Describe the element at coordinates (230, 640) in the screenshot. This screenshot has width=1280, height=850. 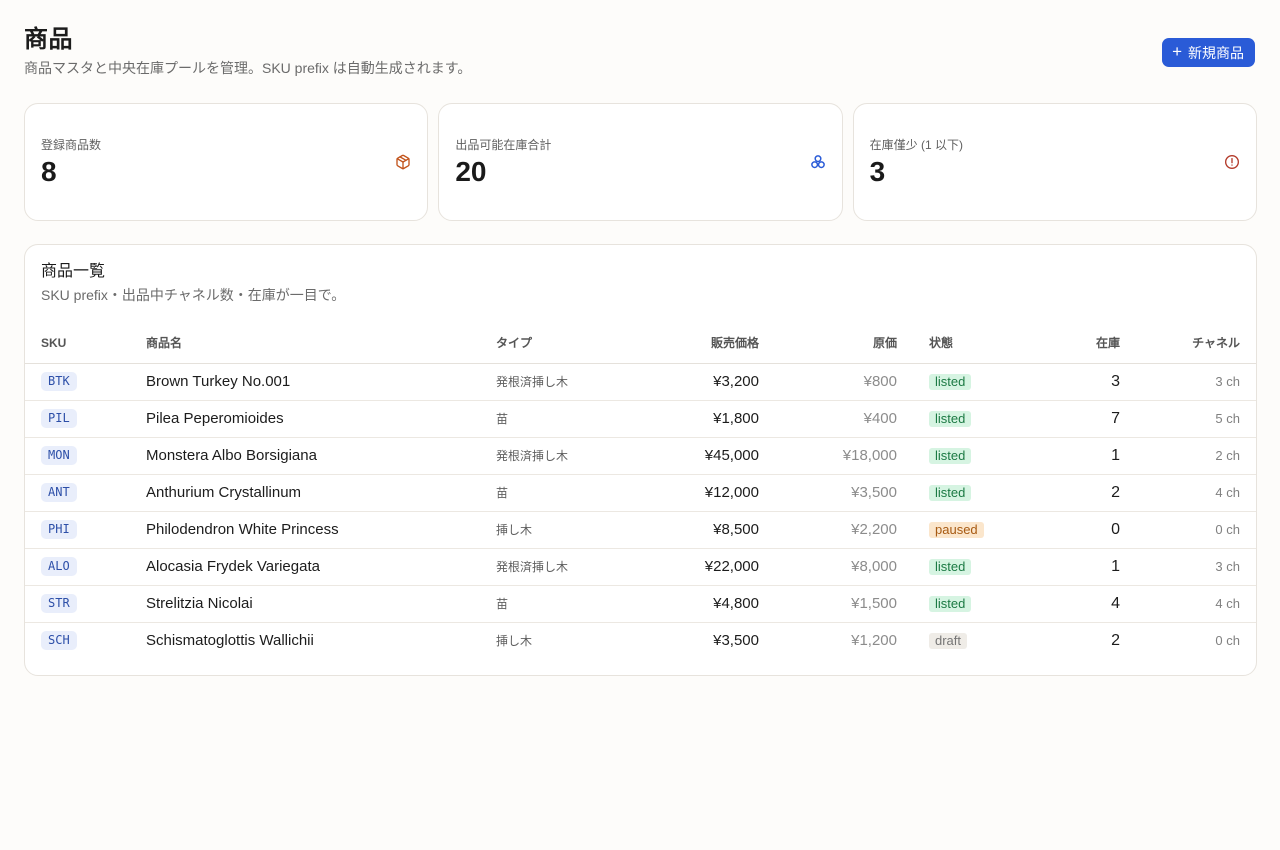
I see `product-name: Schismatoglottis Wallichii` at that location.